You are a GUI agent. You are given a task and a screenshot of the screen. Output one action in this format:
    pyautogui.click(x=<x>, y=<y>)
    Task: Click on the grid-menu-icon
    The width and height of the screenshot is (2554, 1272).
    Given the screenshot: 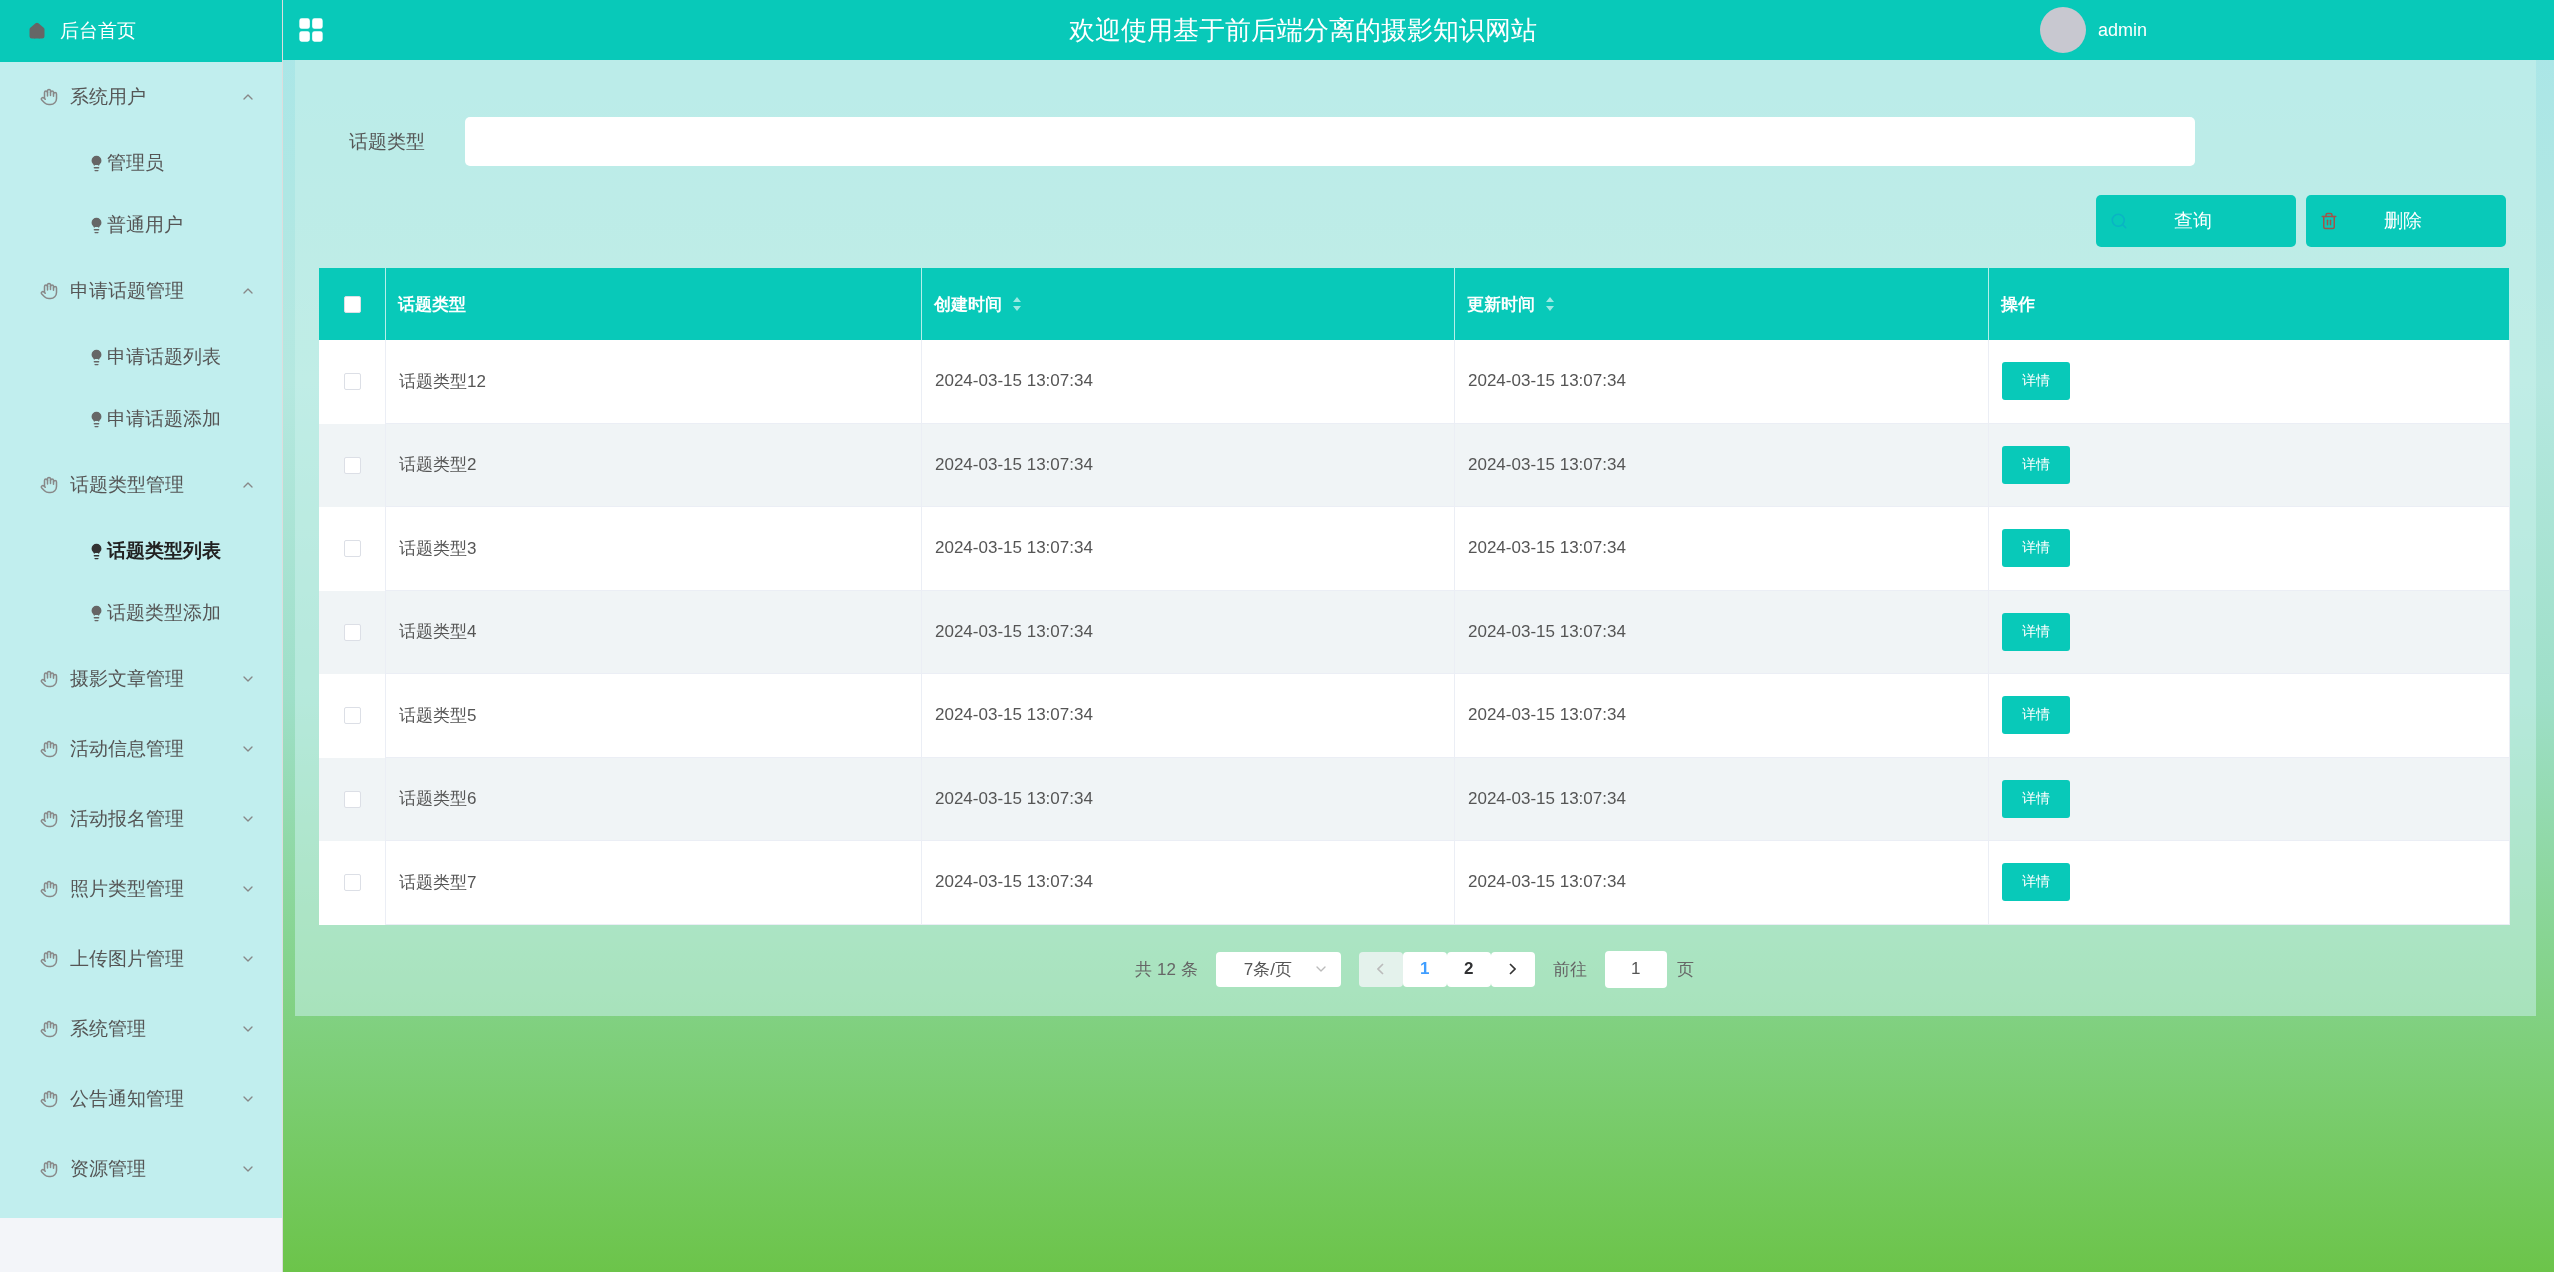 What is the action you would take?
    pyautogui.click(x=311, y=30)
    